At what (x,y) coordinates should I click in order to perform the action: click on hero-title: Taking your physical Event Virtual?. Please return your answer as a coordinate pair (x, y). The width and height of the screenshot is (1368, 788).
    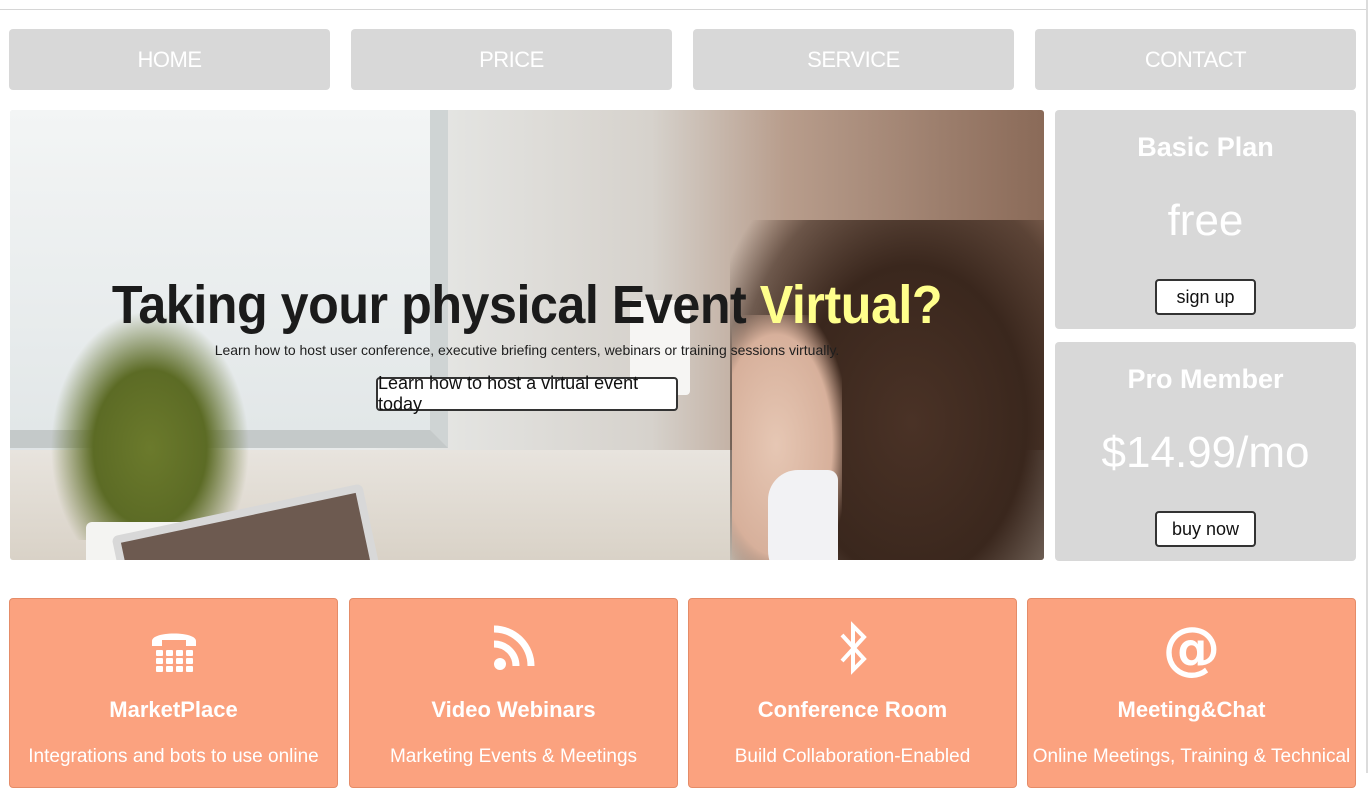
    Looking at the image, I should click on (527, 305).